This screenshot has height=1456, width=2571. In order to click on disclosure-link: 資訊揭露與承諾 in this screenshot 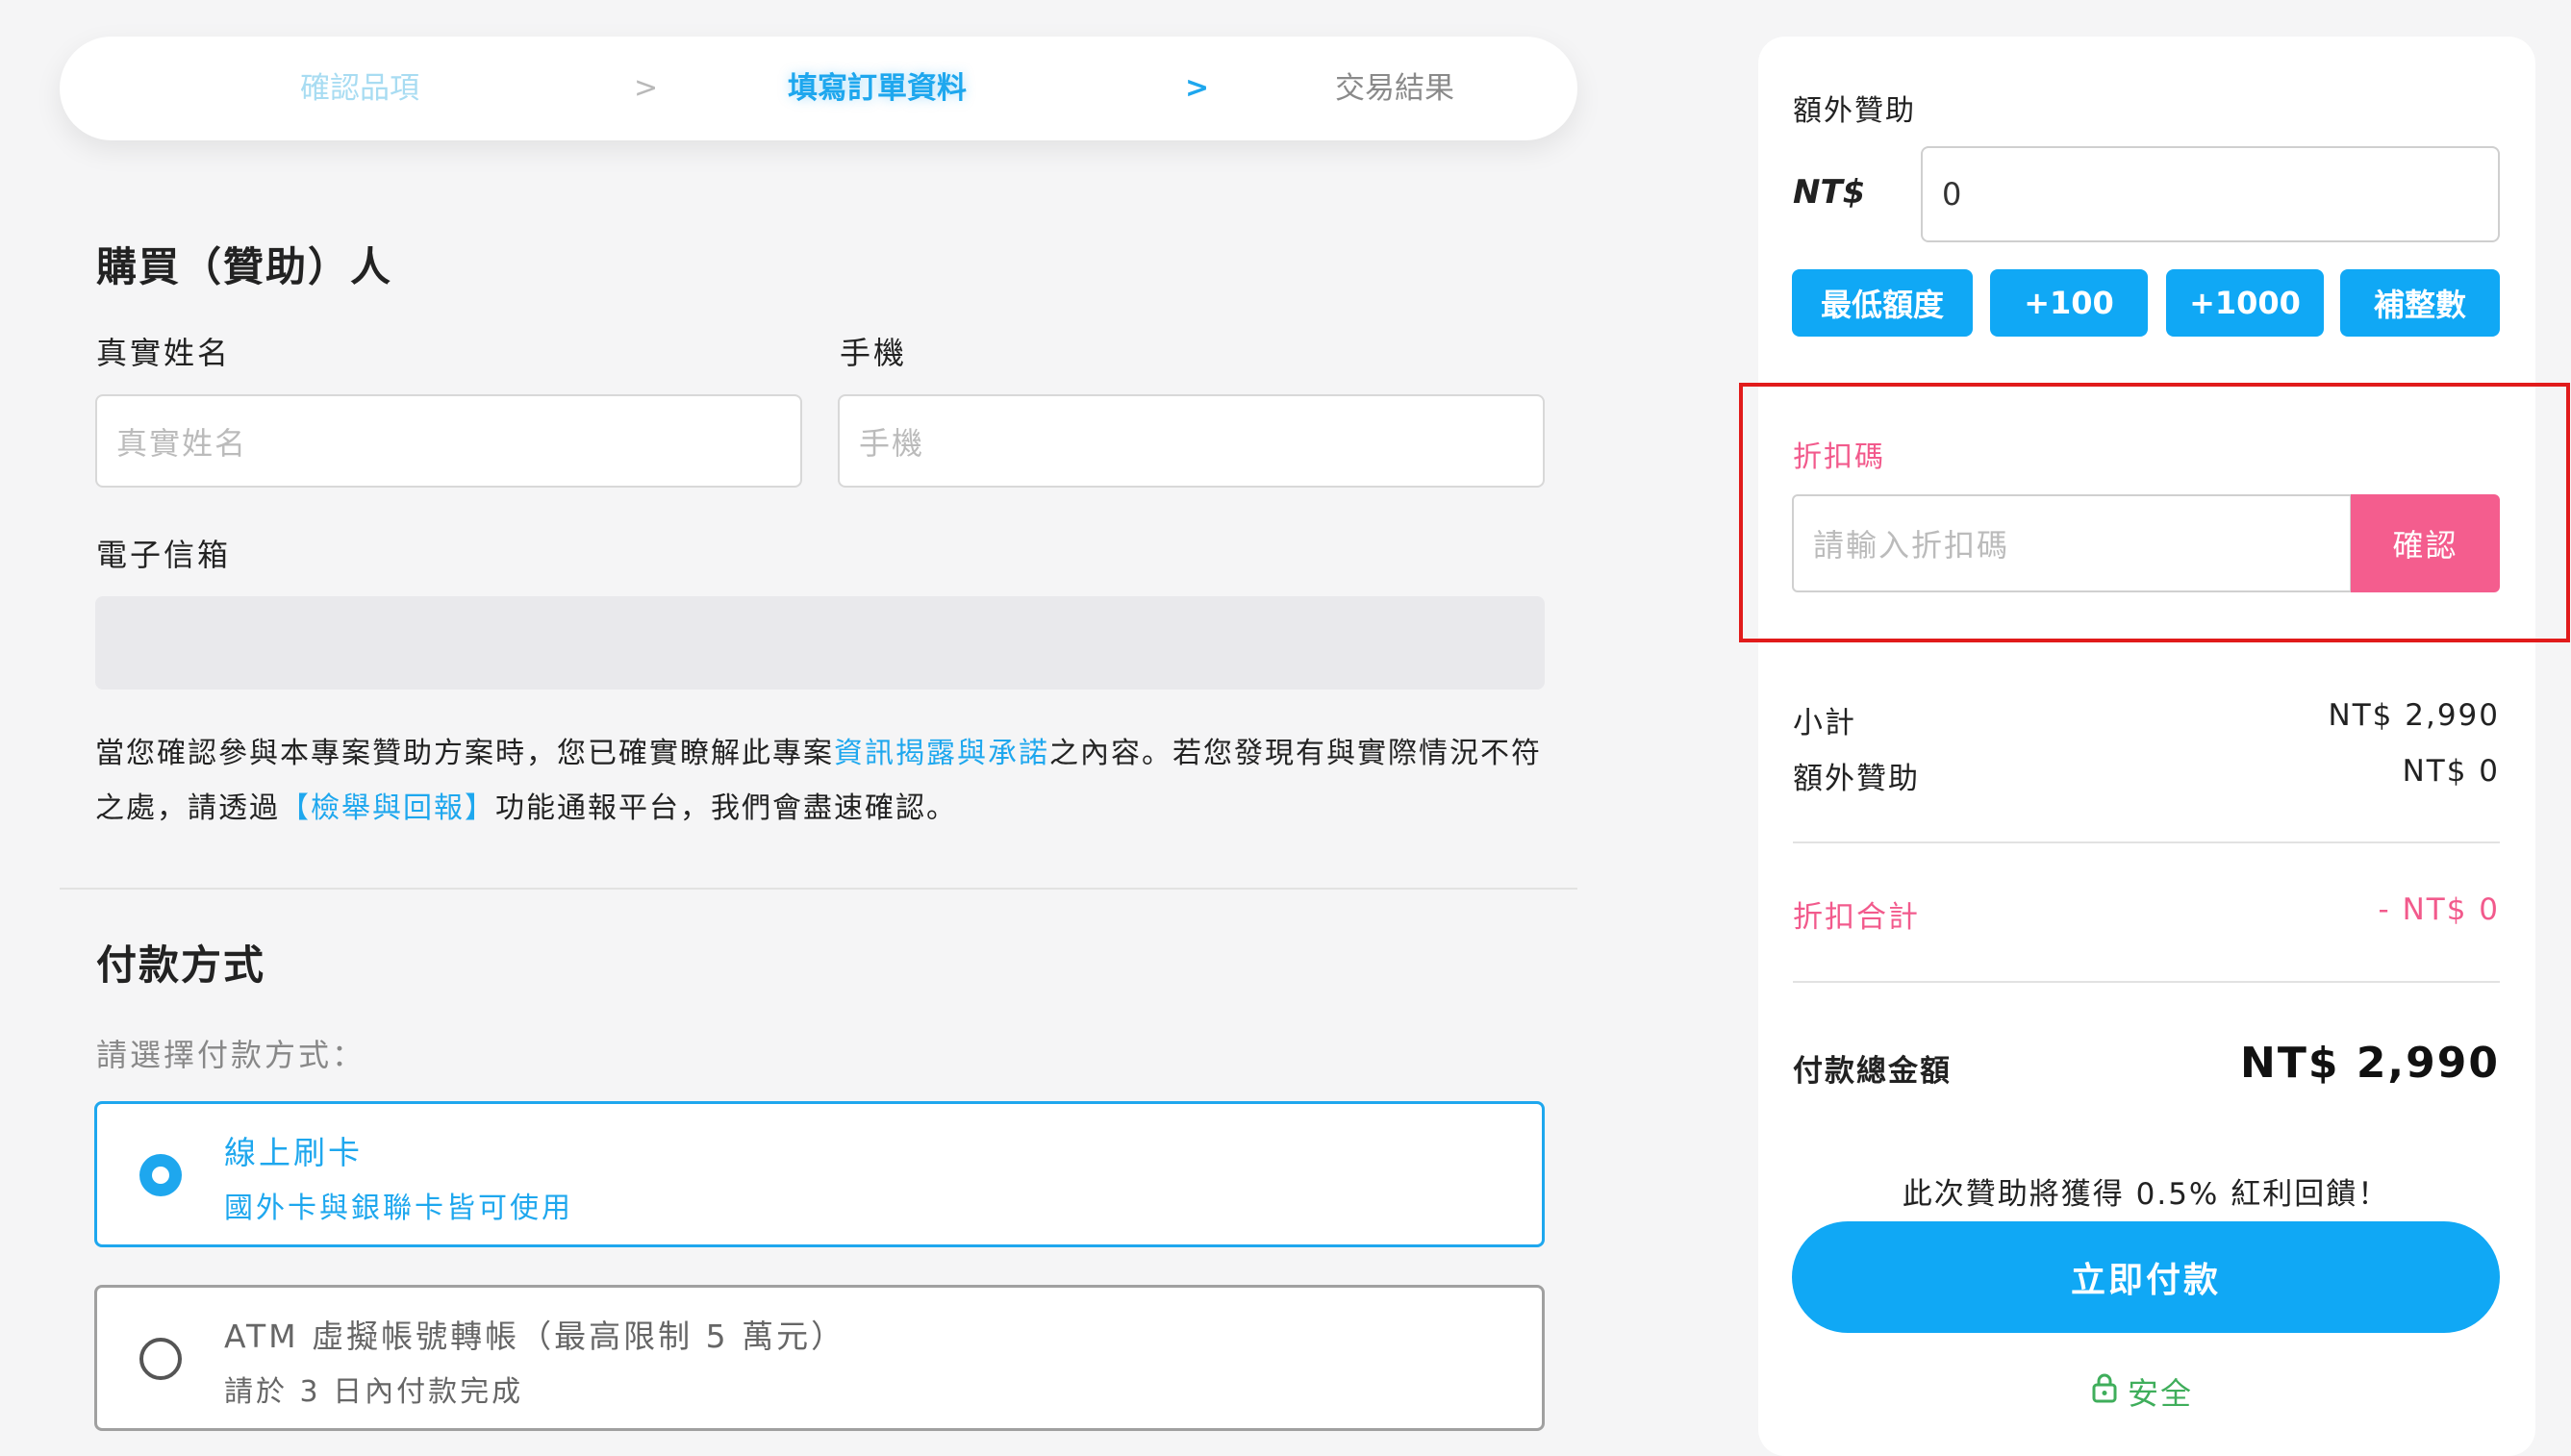, I will do `click(941, 754)`.